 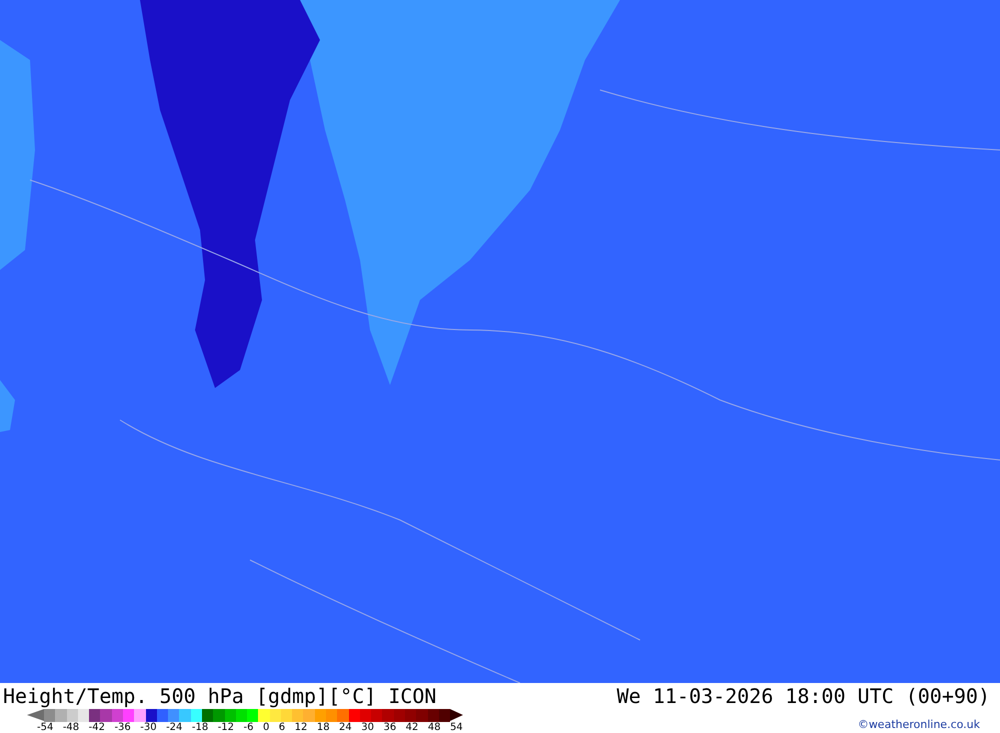 I want to click on legend-label: -18, so click(x=200, y=727).